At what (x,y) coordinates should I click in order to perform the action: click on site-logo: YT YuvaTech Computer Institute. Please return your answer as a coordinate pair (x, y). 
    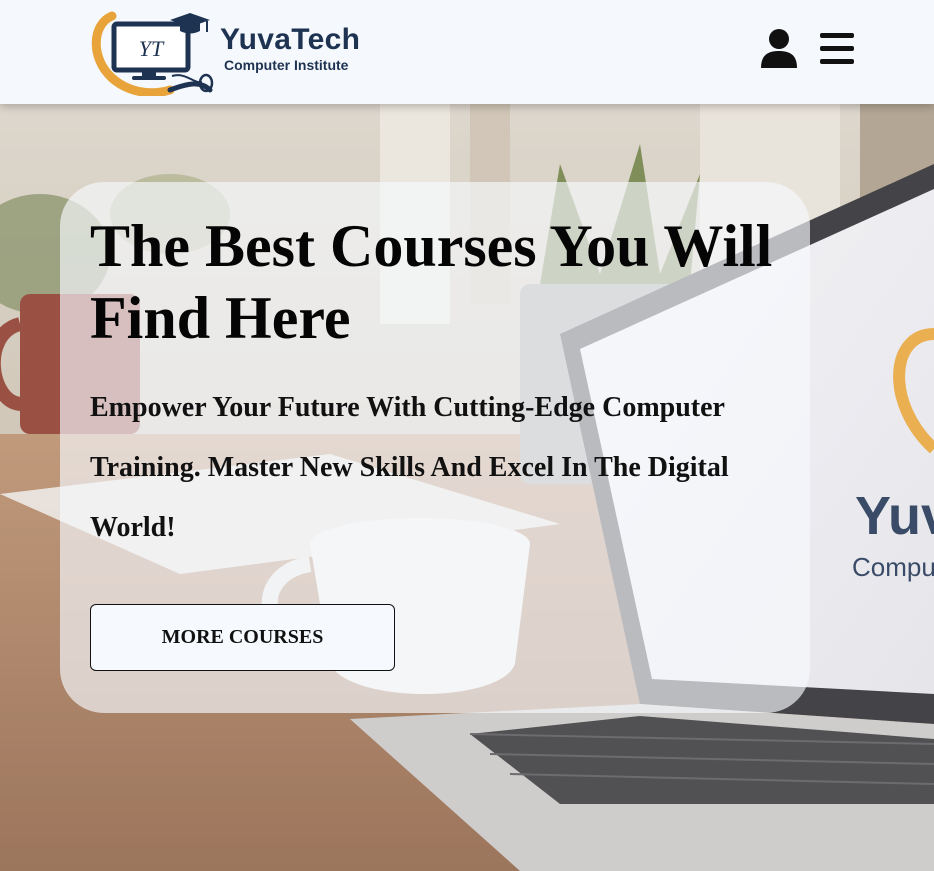
    Looking at the image, I should click on (235, 53).